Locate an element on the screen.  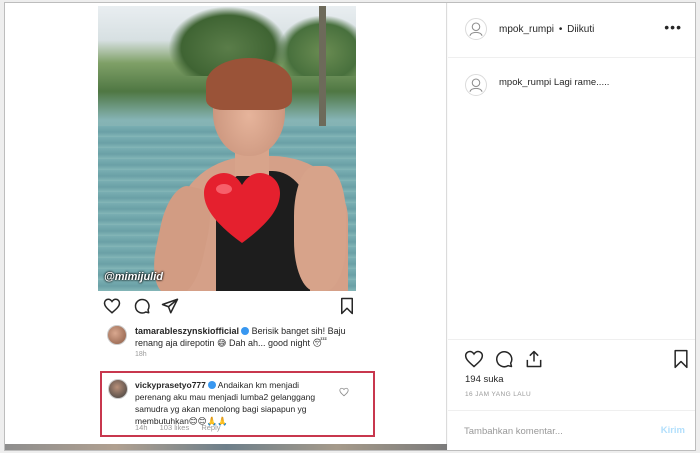
share-upload-icon is located at coordinates (534, 359).